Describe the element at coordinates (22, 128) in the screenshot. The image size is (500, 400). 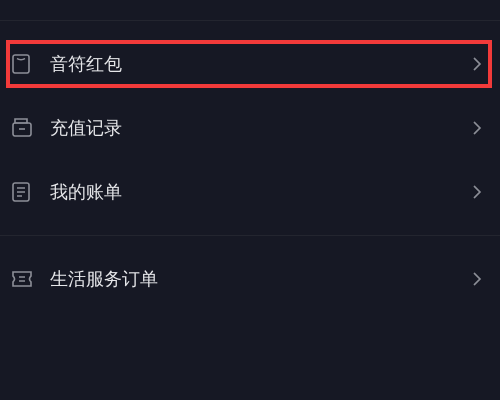
I see `wallet-icon` at that location.